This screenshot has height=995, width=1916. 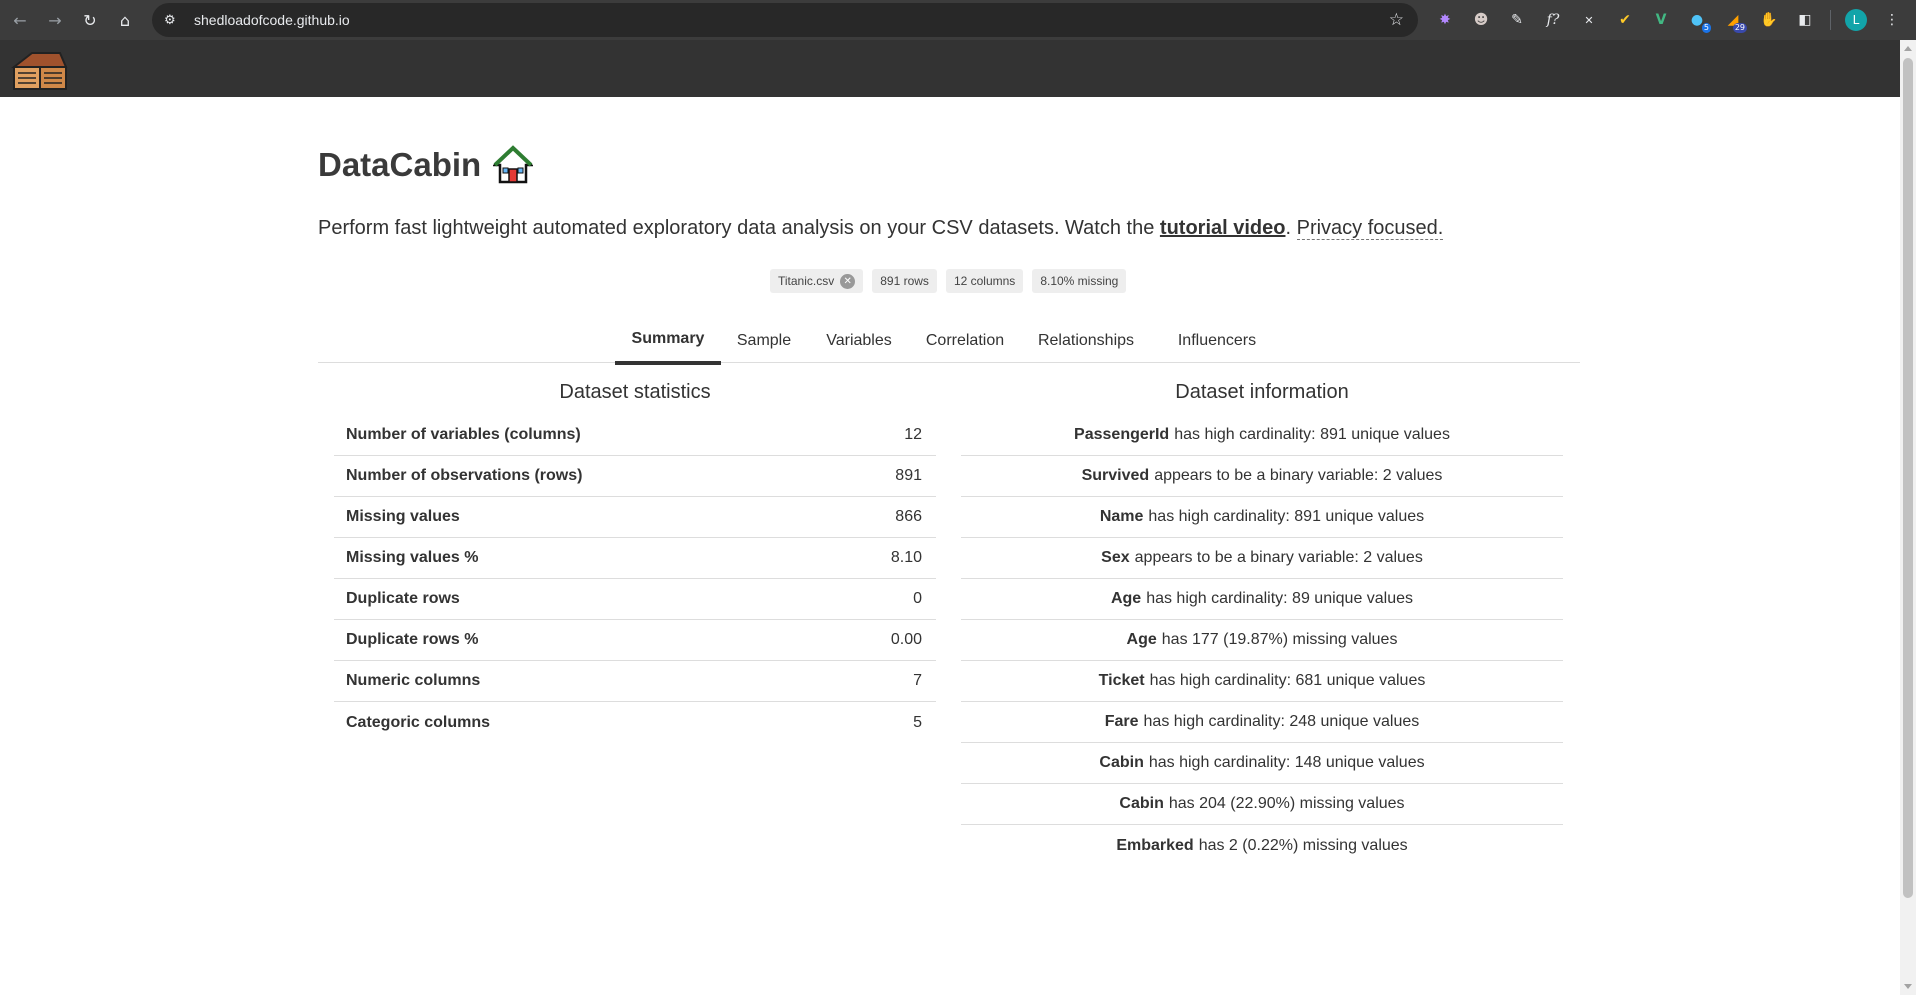 What do you see at coordinates (412, 557) in the screenshot?
I see `stat-label: Missing values %` at bounding box center [412, 557].